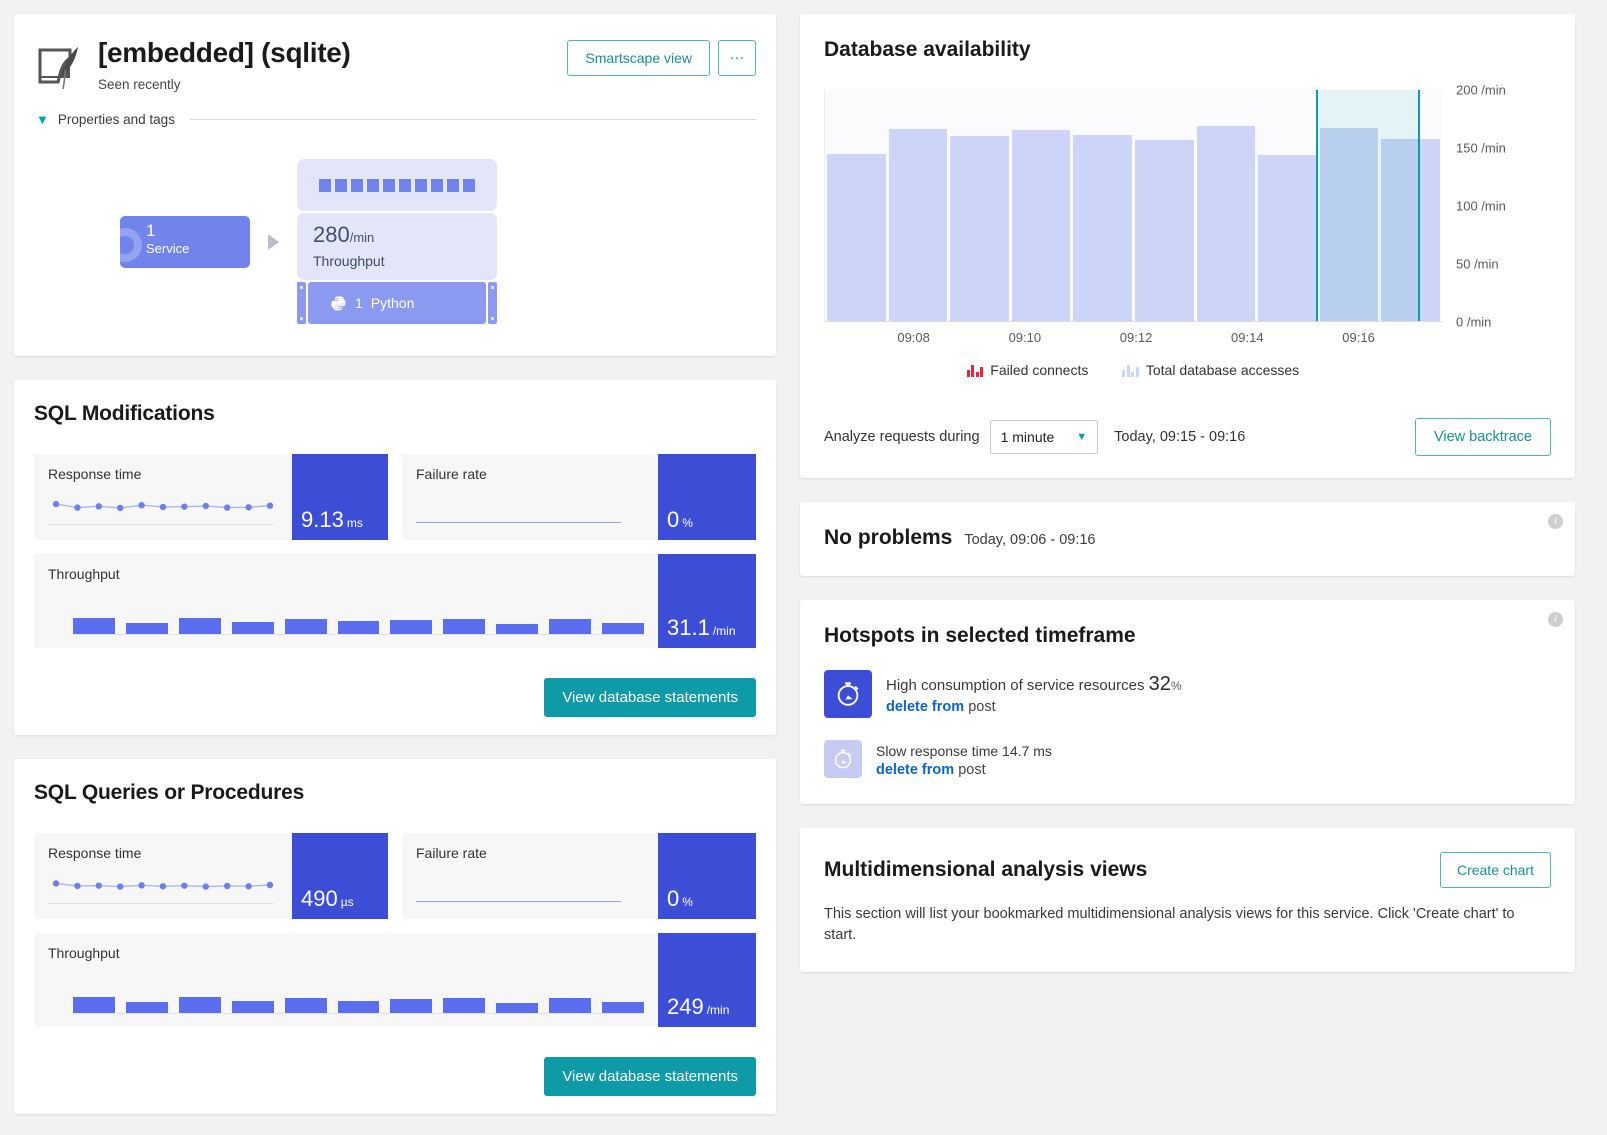  What do you see at coordinates (139, 84) in the screenshot?
I see `seen-status: Seen recently` at bounding box center [139, 84].